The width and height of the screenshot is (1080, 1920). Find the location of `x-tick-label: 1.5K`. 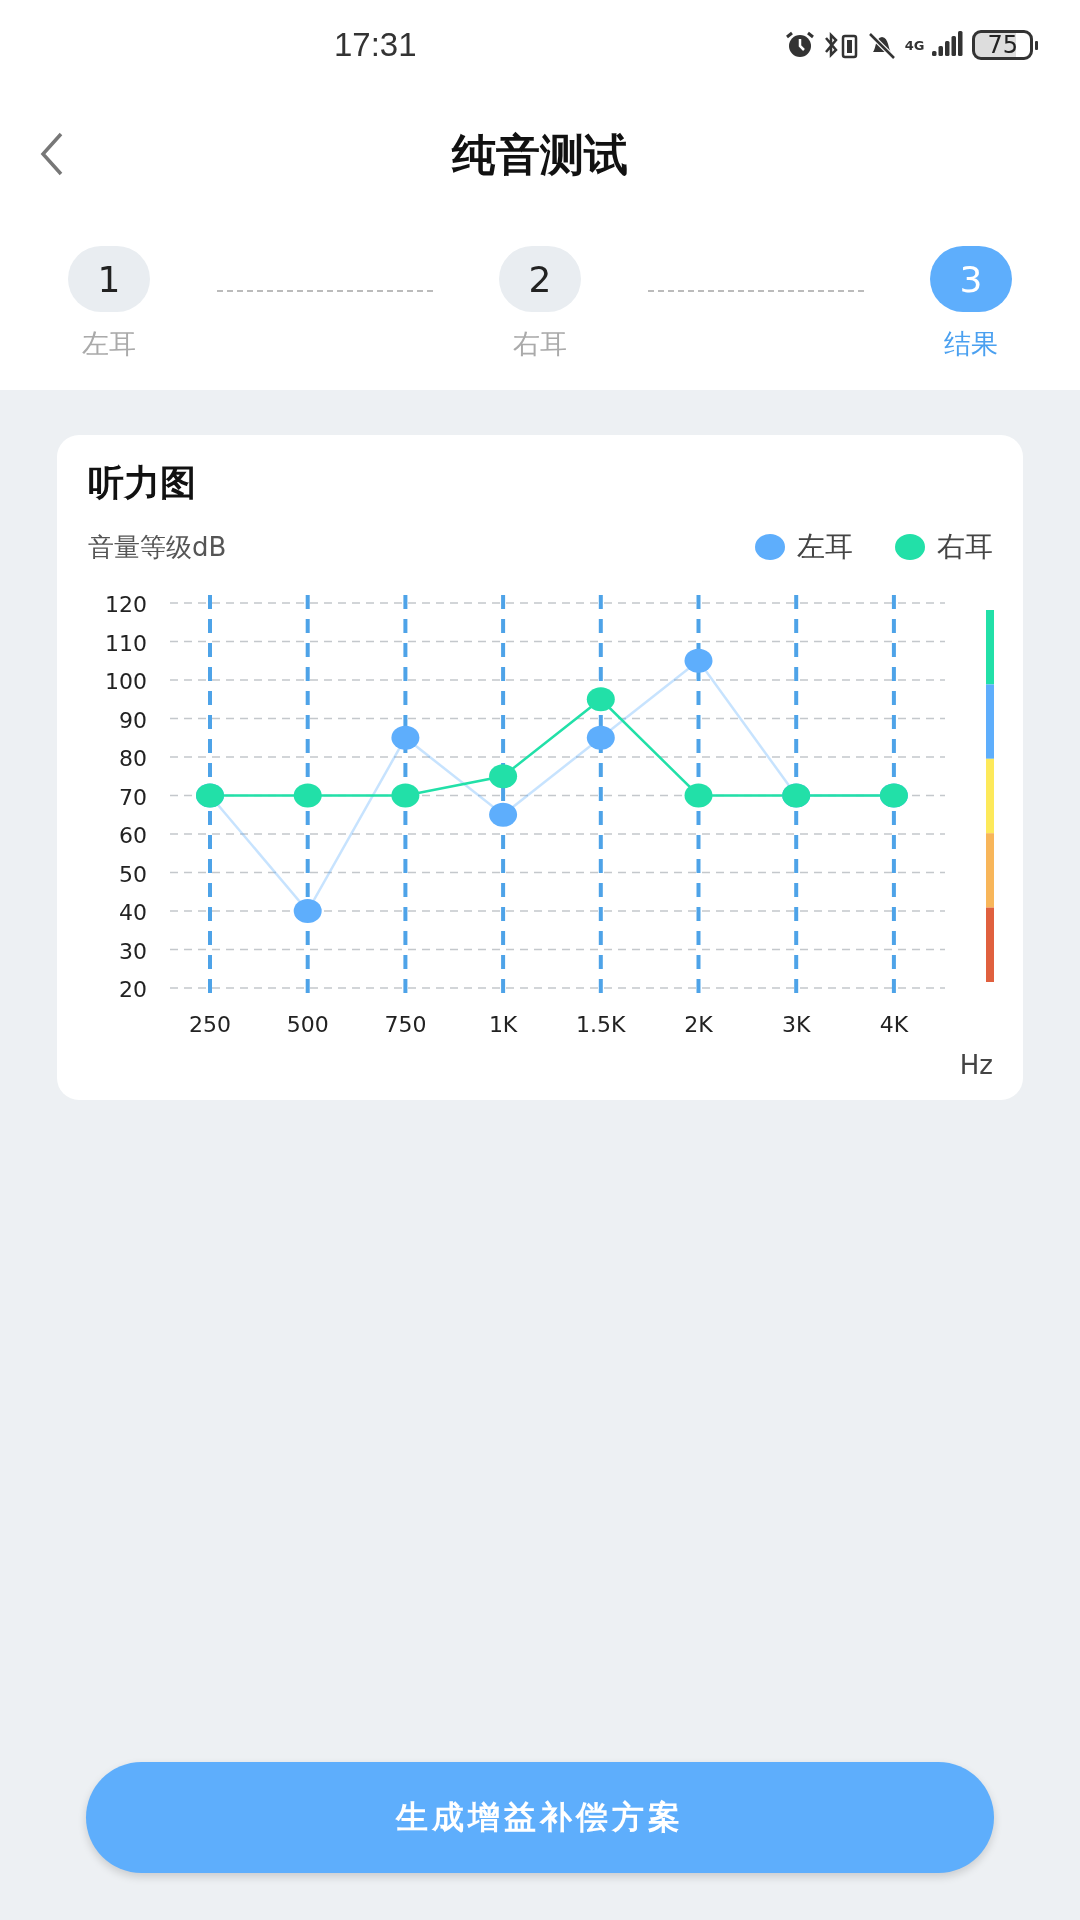

x-tick-label: 1.5K is located at coordinates (601, 1024).